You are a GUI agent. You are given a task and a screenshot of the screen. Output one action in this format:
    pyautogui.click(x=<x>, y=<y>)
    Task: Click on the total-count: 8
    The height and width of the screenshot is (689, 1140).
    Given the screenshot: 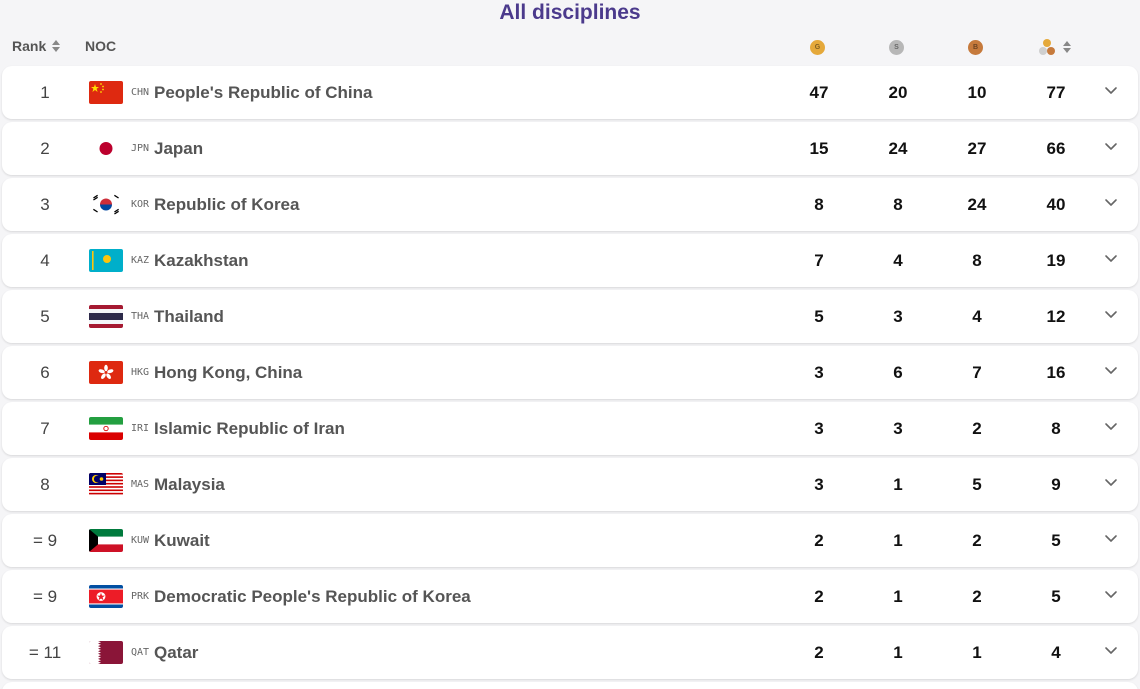 What is the action you would take?
    pyautogui.click(x=1056, y=428)
    